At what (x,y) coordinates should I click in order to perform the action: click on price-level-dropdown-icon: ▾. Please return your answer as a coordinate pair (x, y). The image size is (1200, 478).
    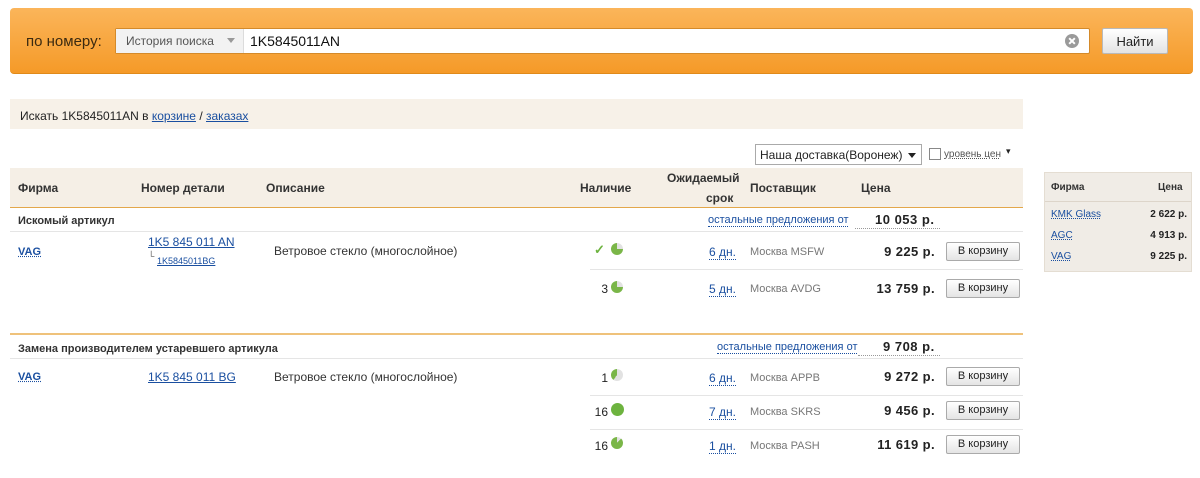
    Looking at the image, I should click on (1008, 151).